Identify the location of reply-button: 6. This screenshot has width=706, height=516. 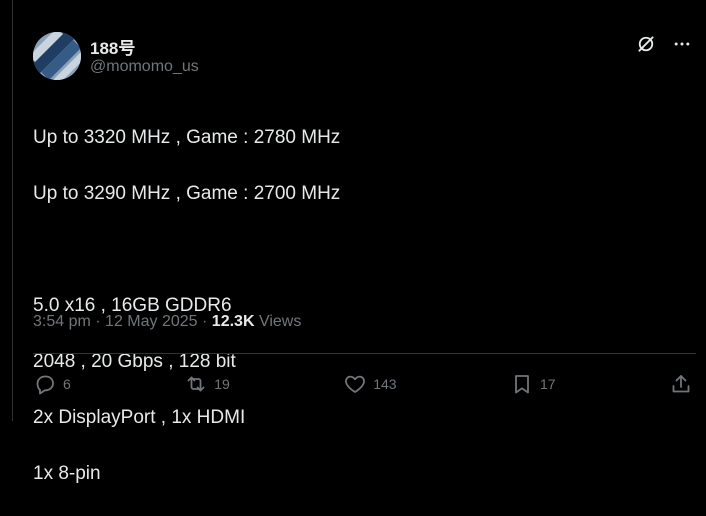
(52, 384).